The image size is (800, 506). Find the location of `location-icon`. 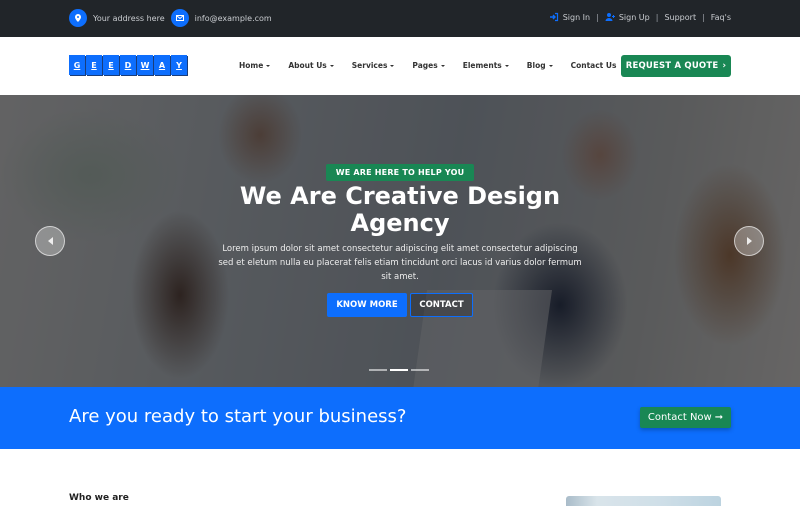

location-icon is located at coordinates (78, 18).